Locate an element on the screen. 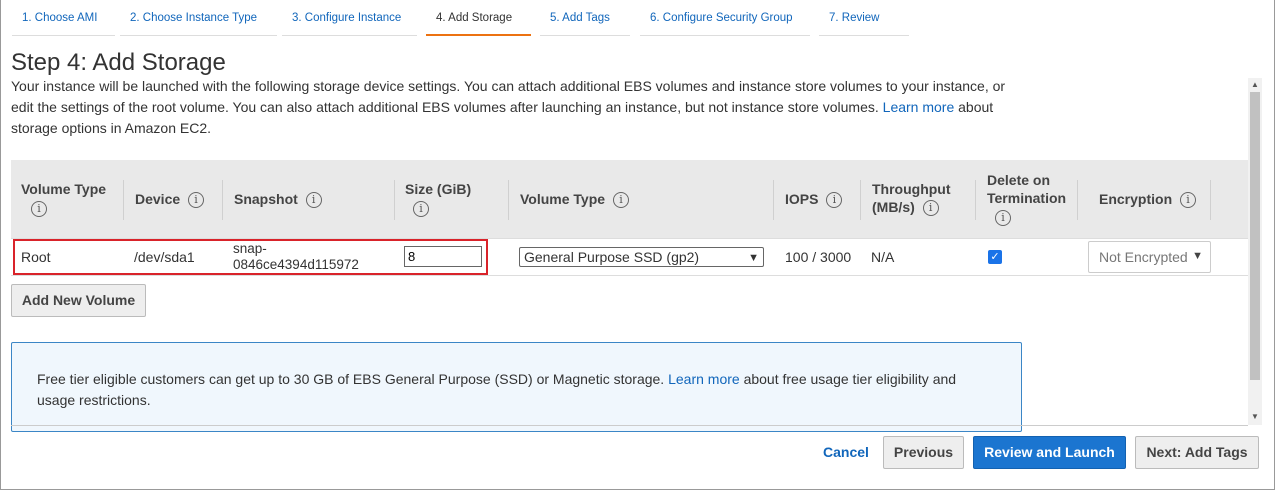 This screenshot has height=490, width=1275. encryption-select: Not Encrypted ▼ is located at coordinates (1149, 257).